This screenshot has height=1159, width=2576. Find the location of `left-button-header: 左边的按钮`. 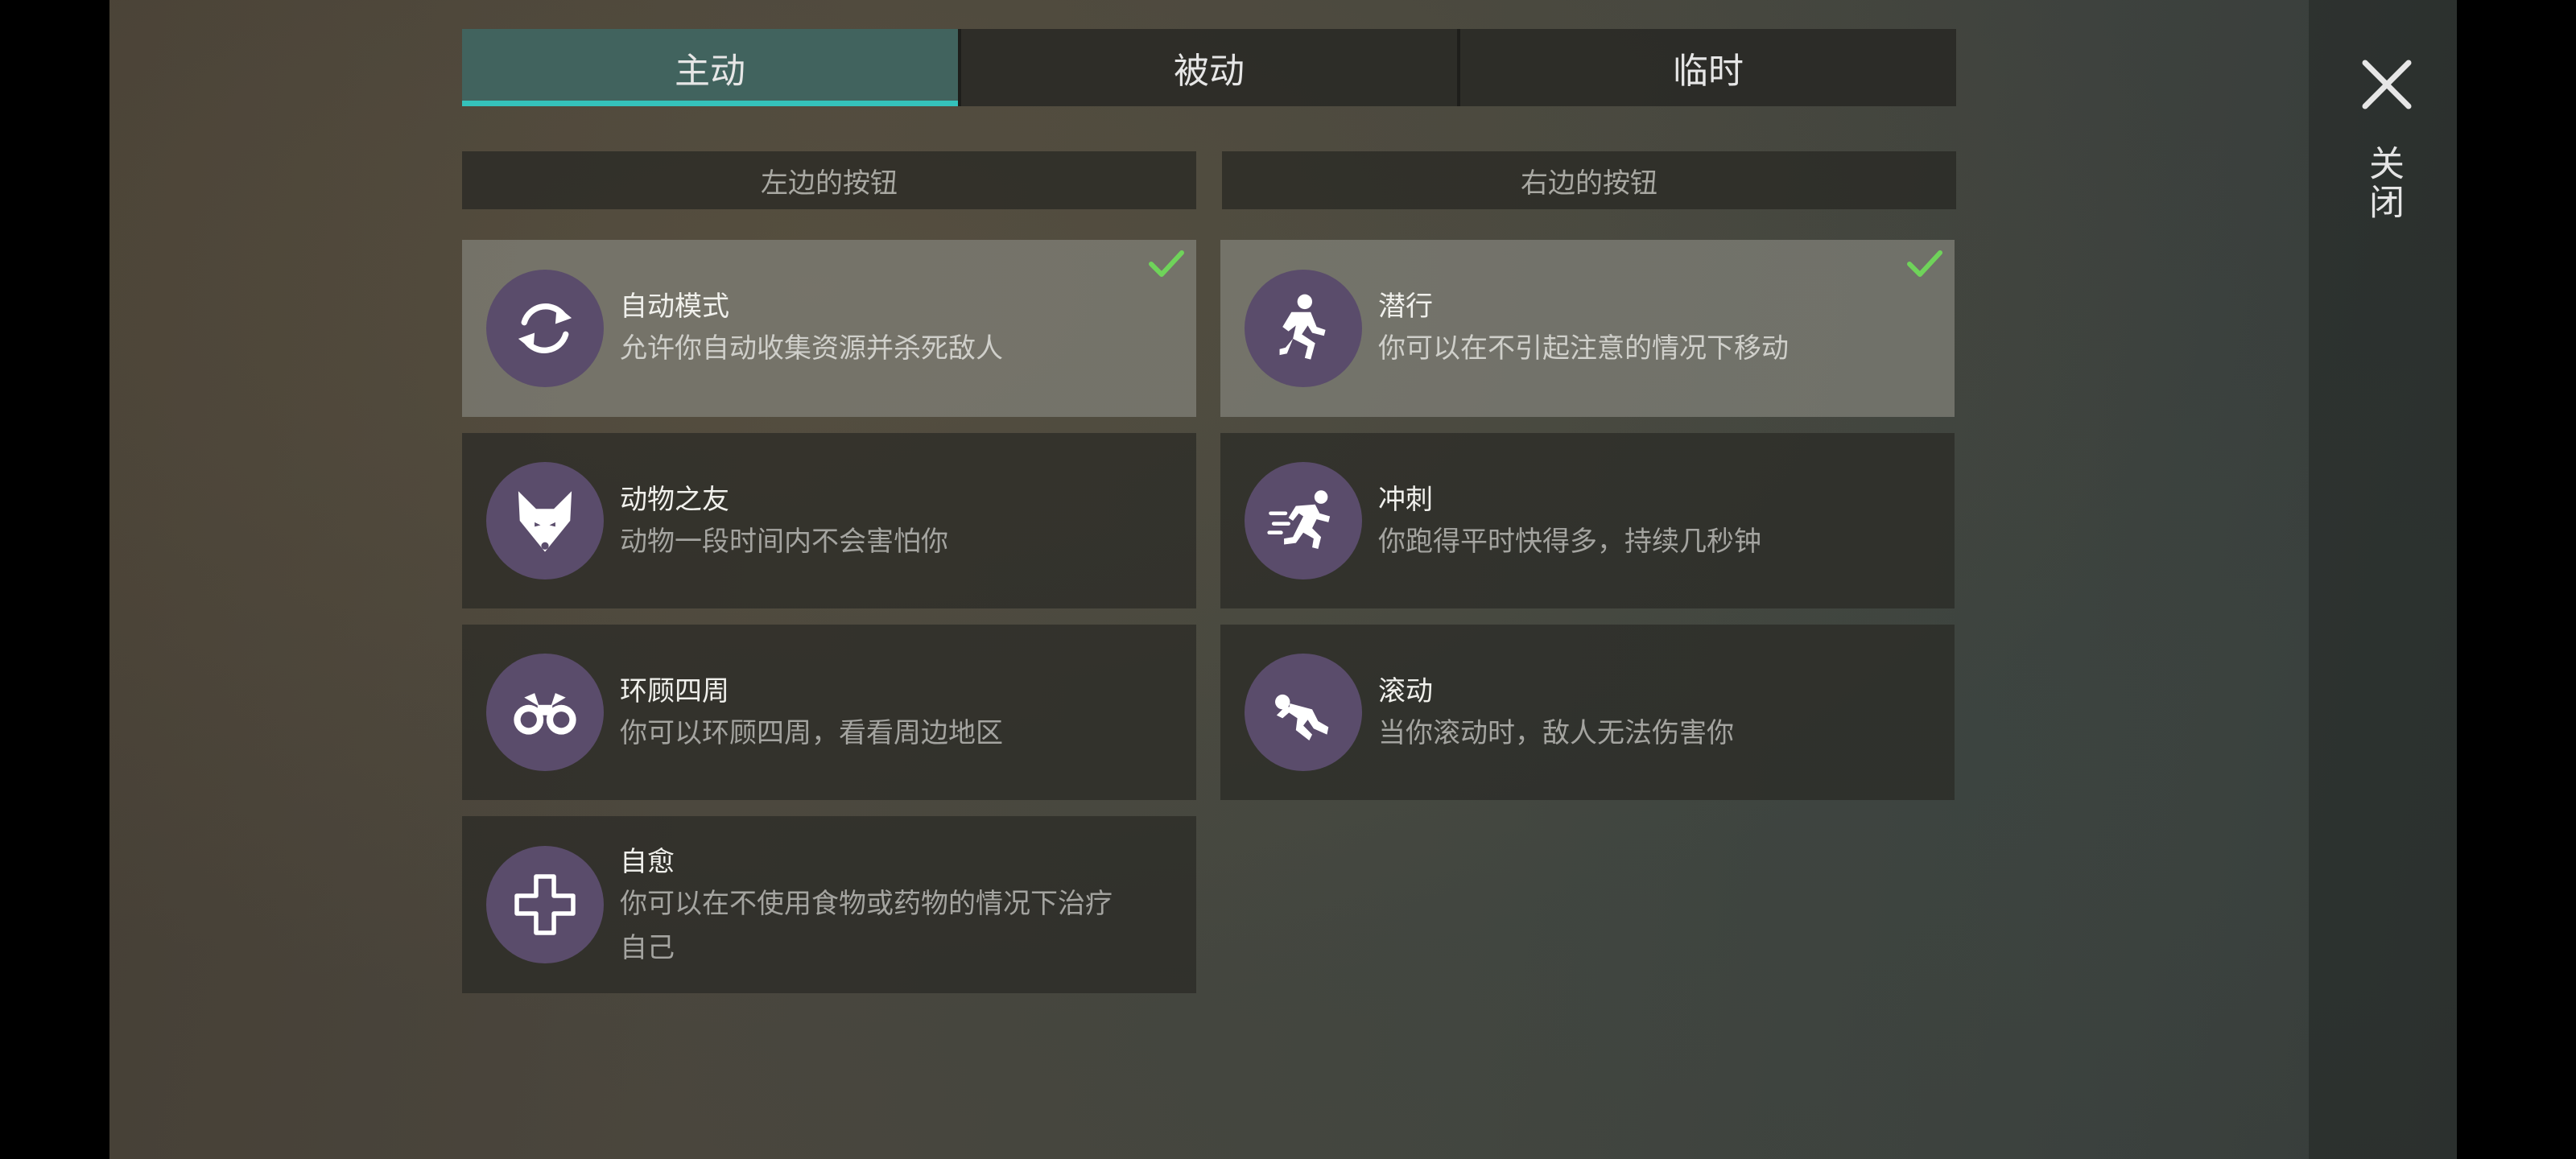

left-button-header: 左边的按钮 is located at coordinates (829, 180).